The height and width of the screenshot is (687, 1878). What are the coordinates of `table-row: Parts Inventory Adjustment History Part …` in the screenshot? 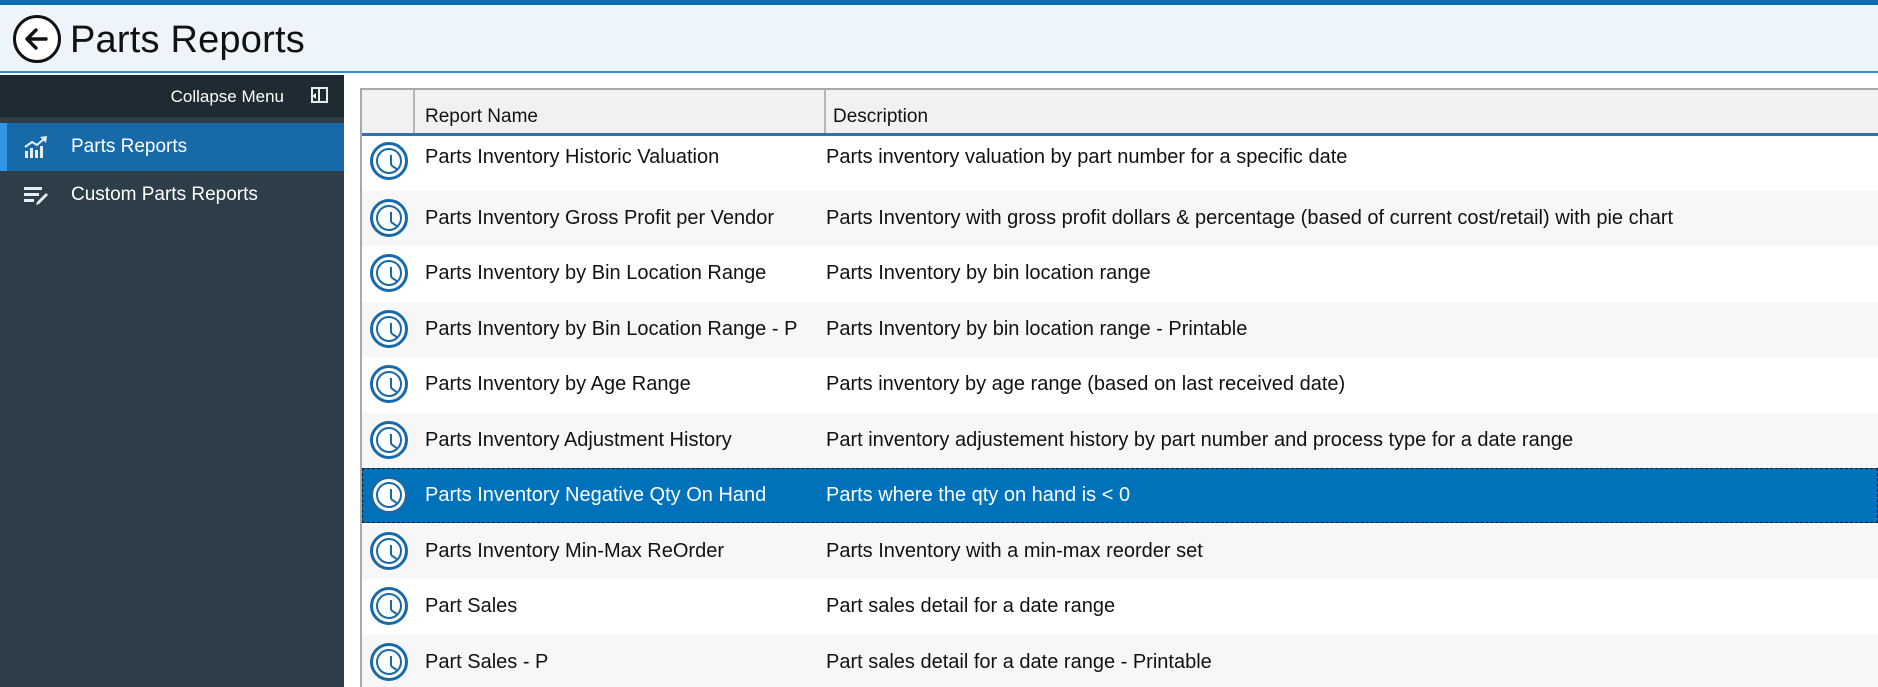 It's located at (1120, 440).